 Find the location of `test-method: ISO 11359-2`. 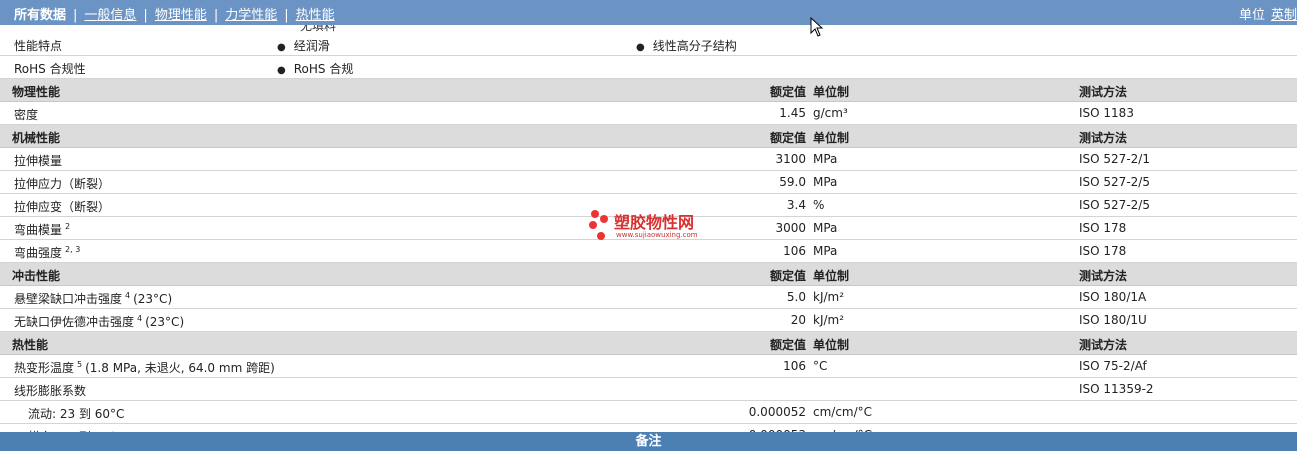

test-method: ISO 11359-2 is located at coordinates (1116, 389).